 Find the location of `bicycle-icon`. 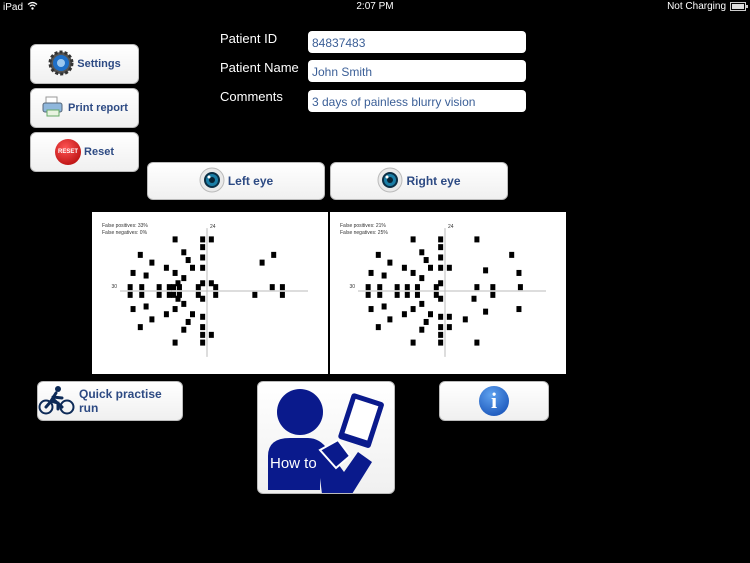

bicycle-icon is located at coordinates (57, 401).